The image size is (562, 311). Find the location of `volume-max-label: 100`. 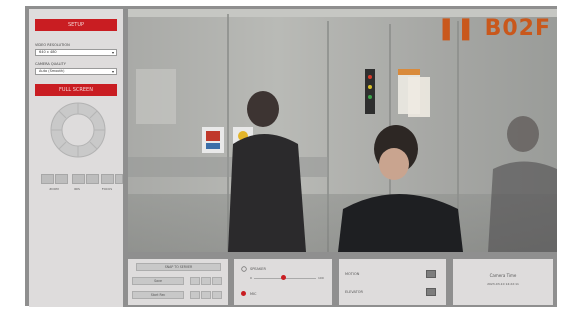

volume-max-label: 100 is located at coordinates (321, 278).